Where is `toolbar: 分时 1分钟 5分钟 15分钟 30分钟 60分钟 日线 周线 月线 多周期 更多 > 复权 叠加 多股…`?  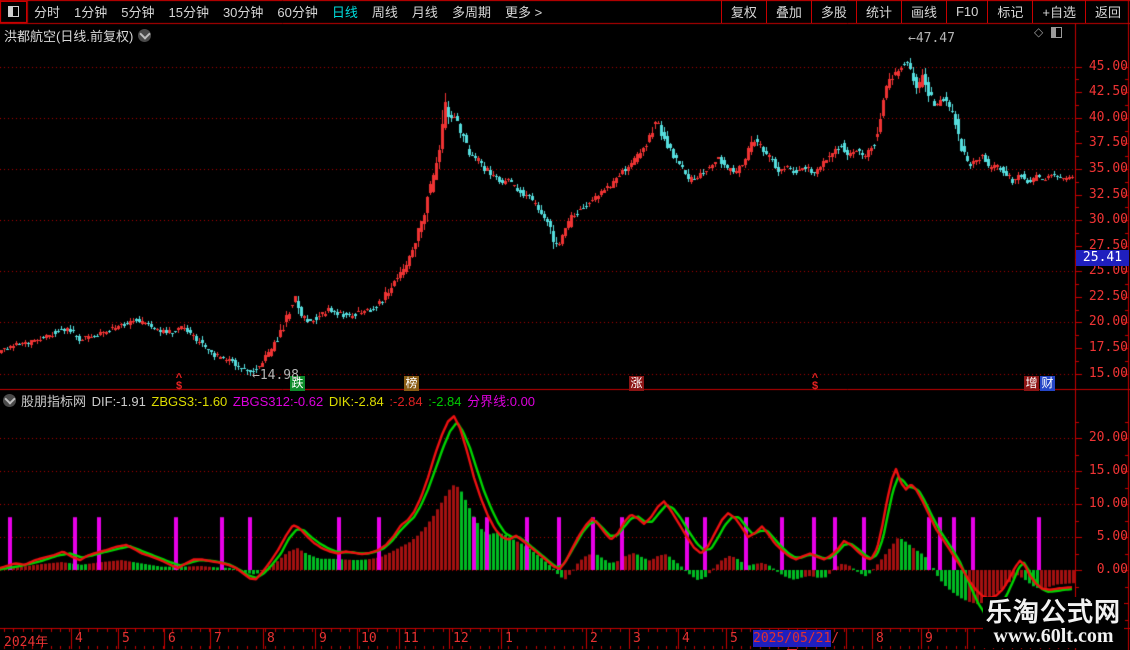
toolbar: 分时 1分钟 5分钟 15分钟 30分钟 60分钟 日线 周线 月线 多周期 更多 > 复权 叠加 多股… is located at coordinates (565, 11).